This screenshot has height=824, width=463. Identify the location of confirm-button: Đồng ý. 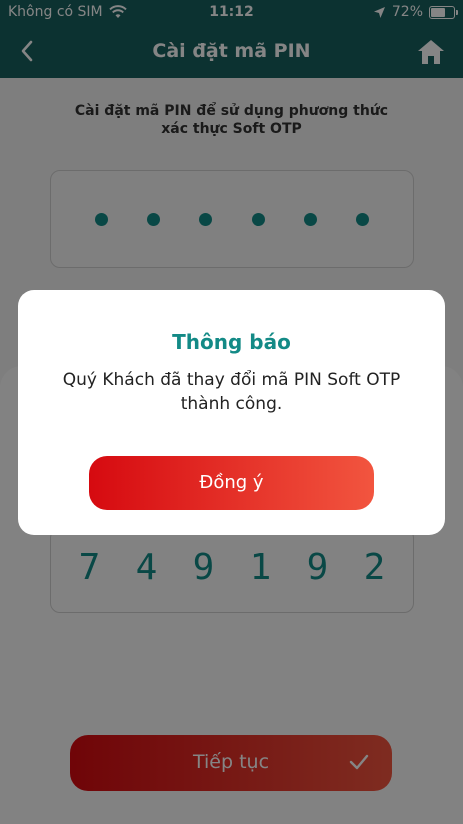
(231, 483).